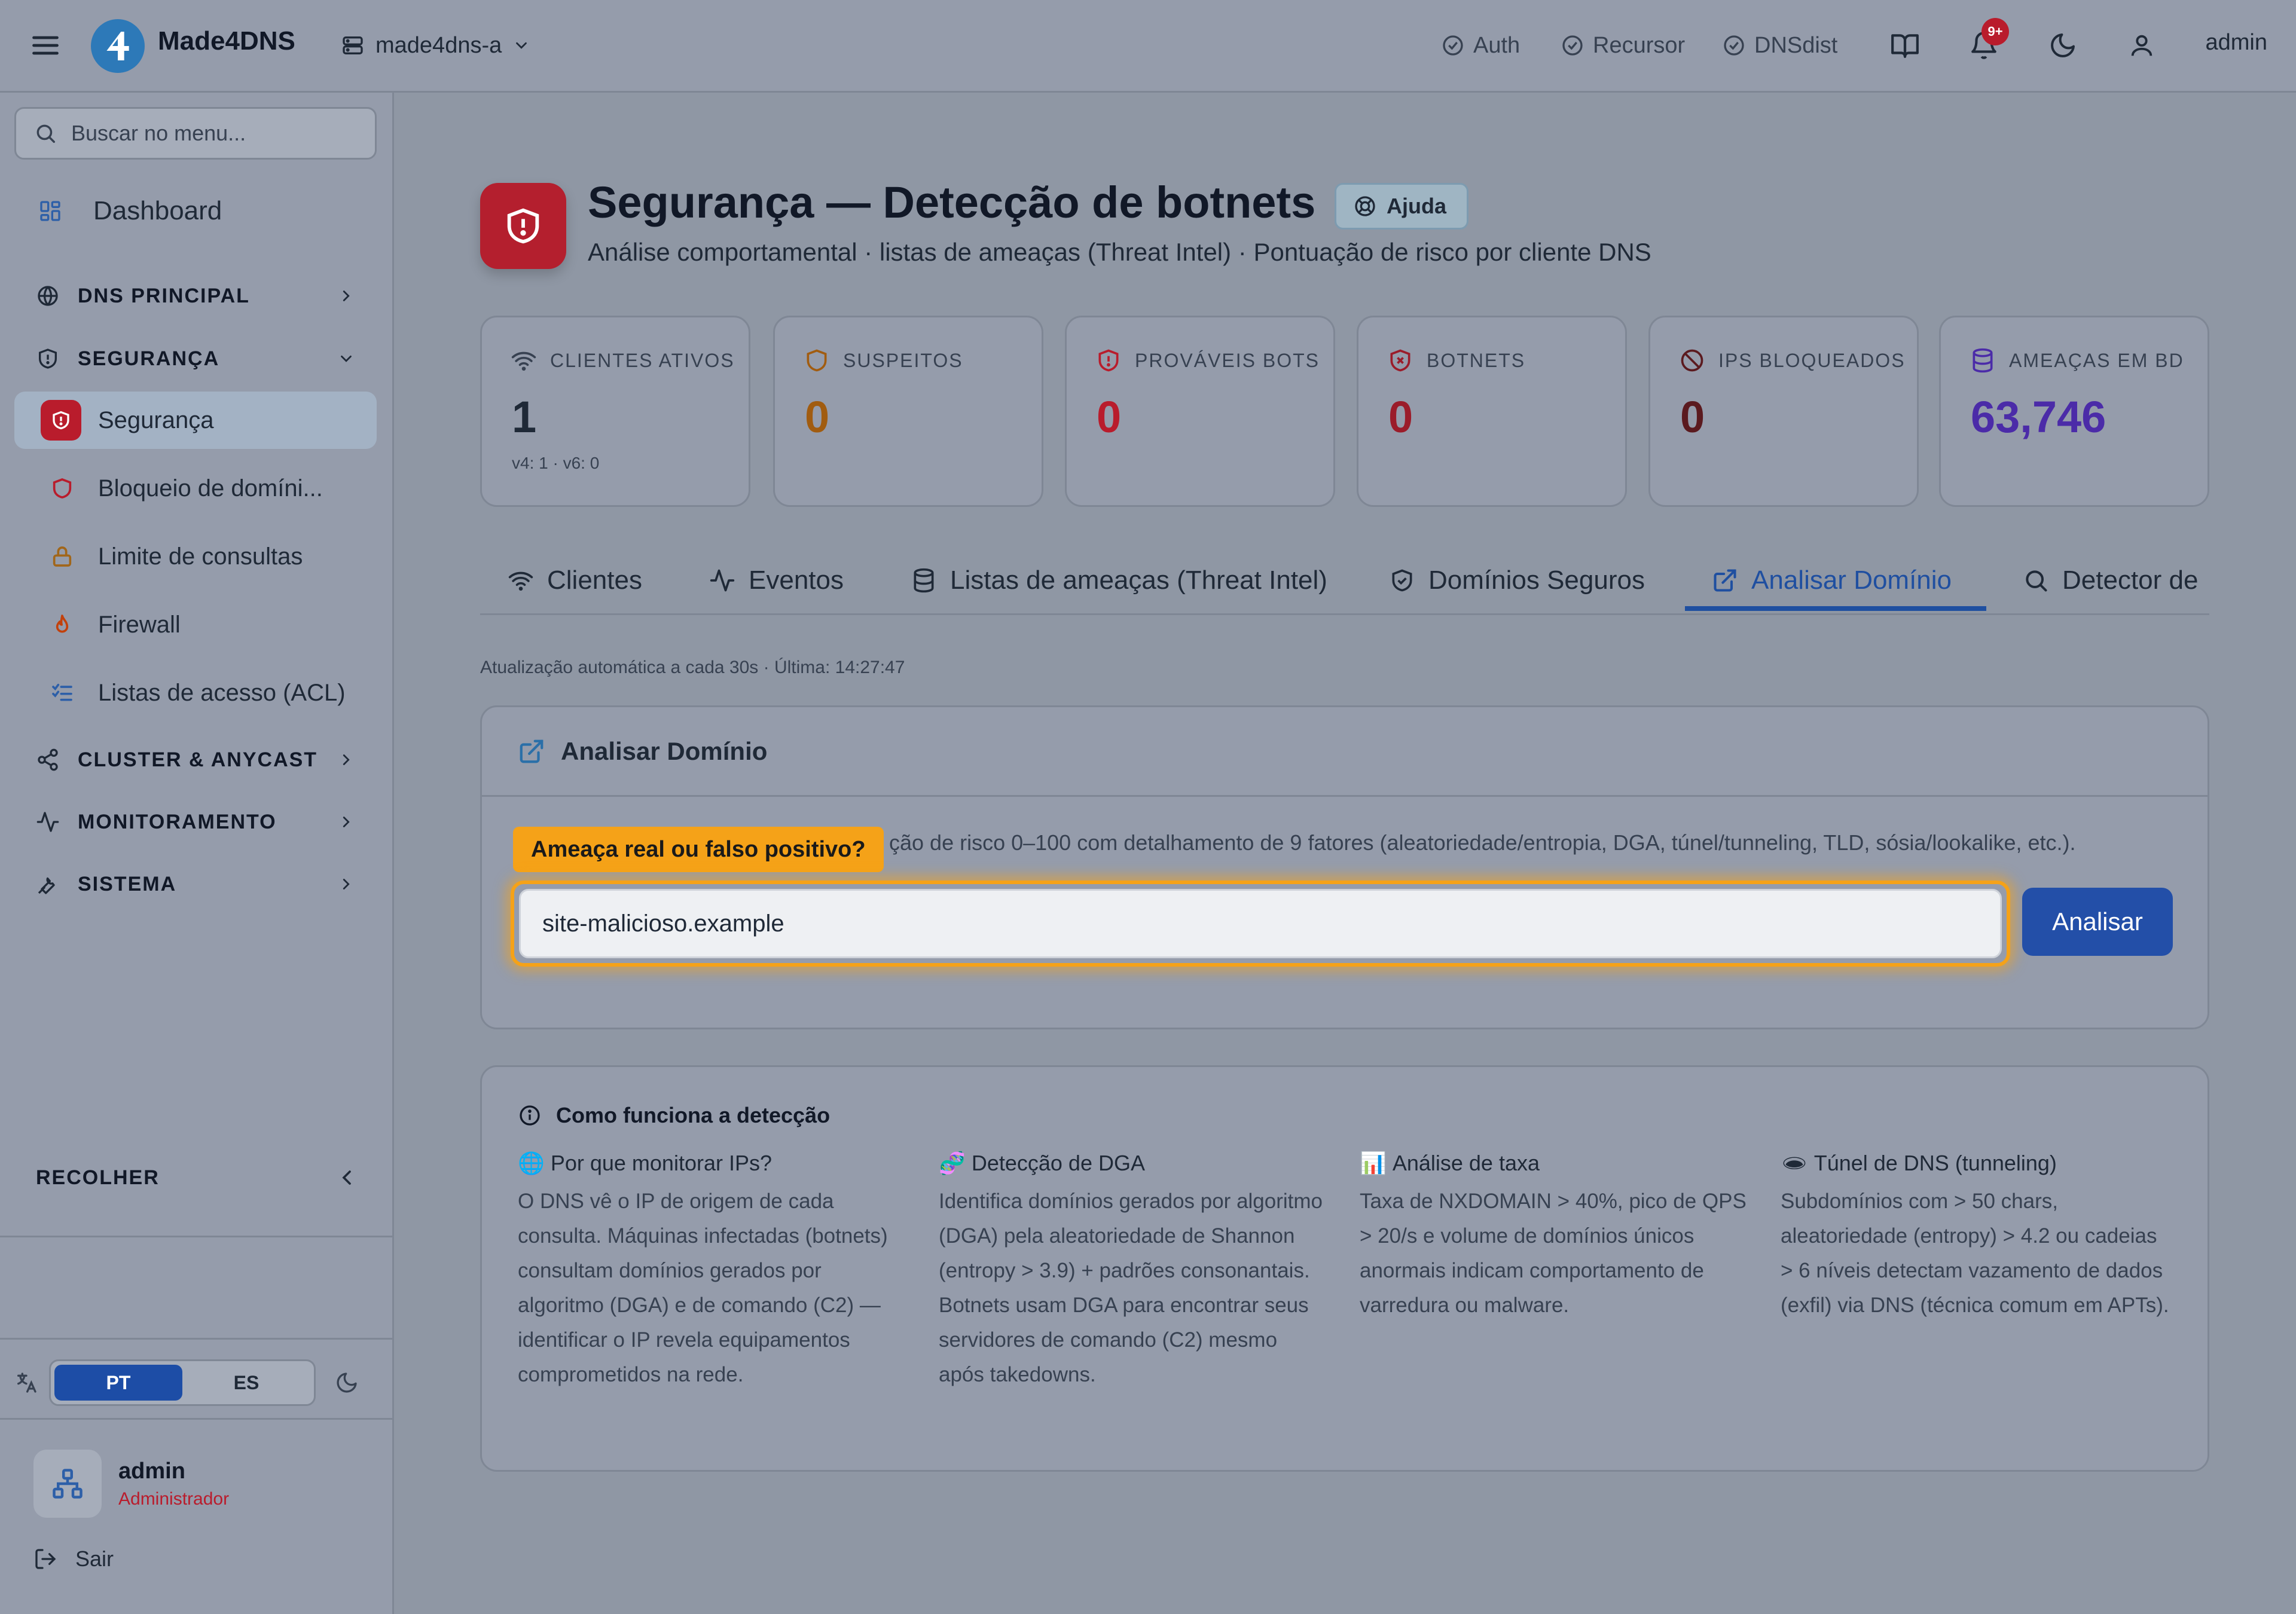  What do you see at coordinates (48, 884) in the screenshot?
I see `wrench-icon` at bounding box center [48, 884].